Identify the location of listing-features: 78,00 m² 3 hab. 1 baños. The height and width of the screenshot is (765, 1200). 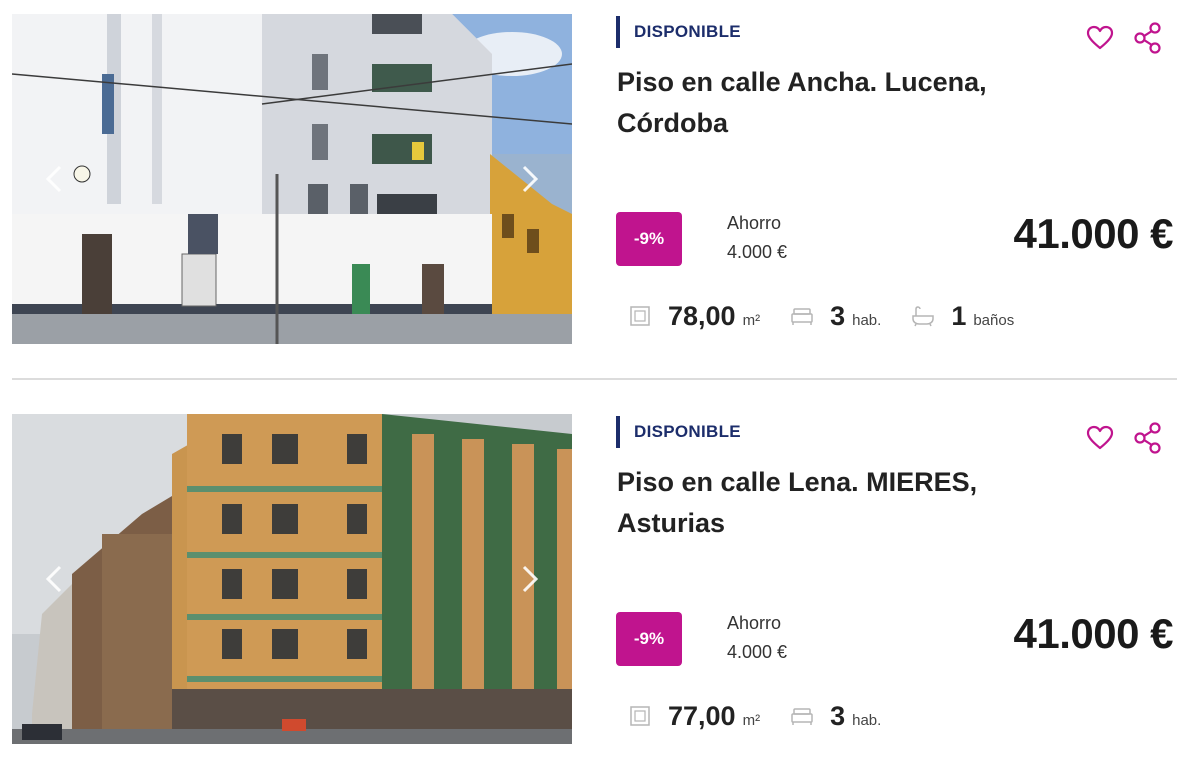
(836, 316).